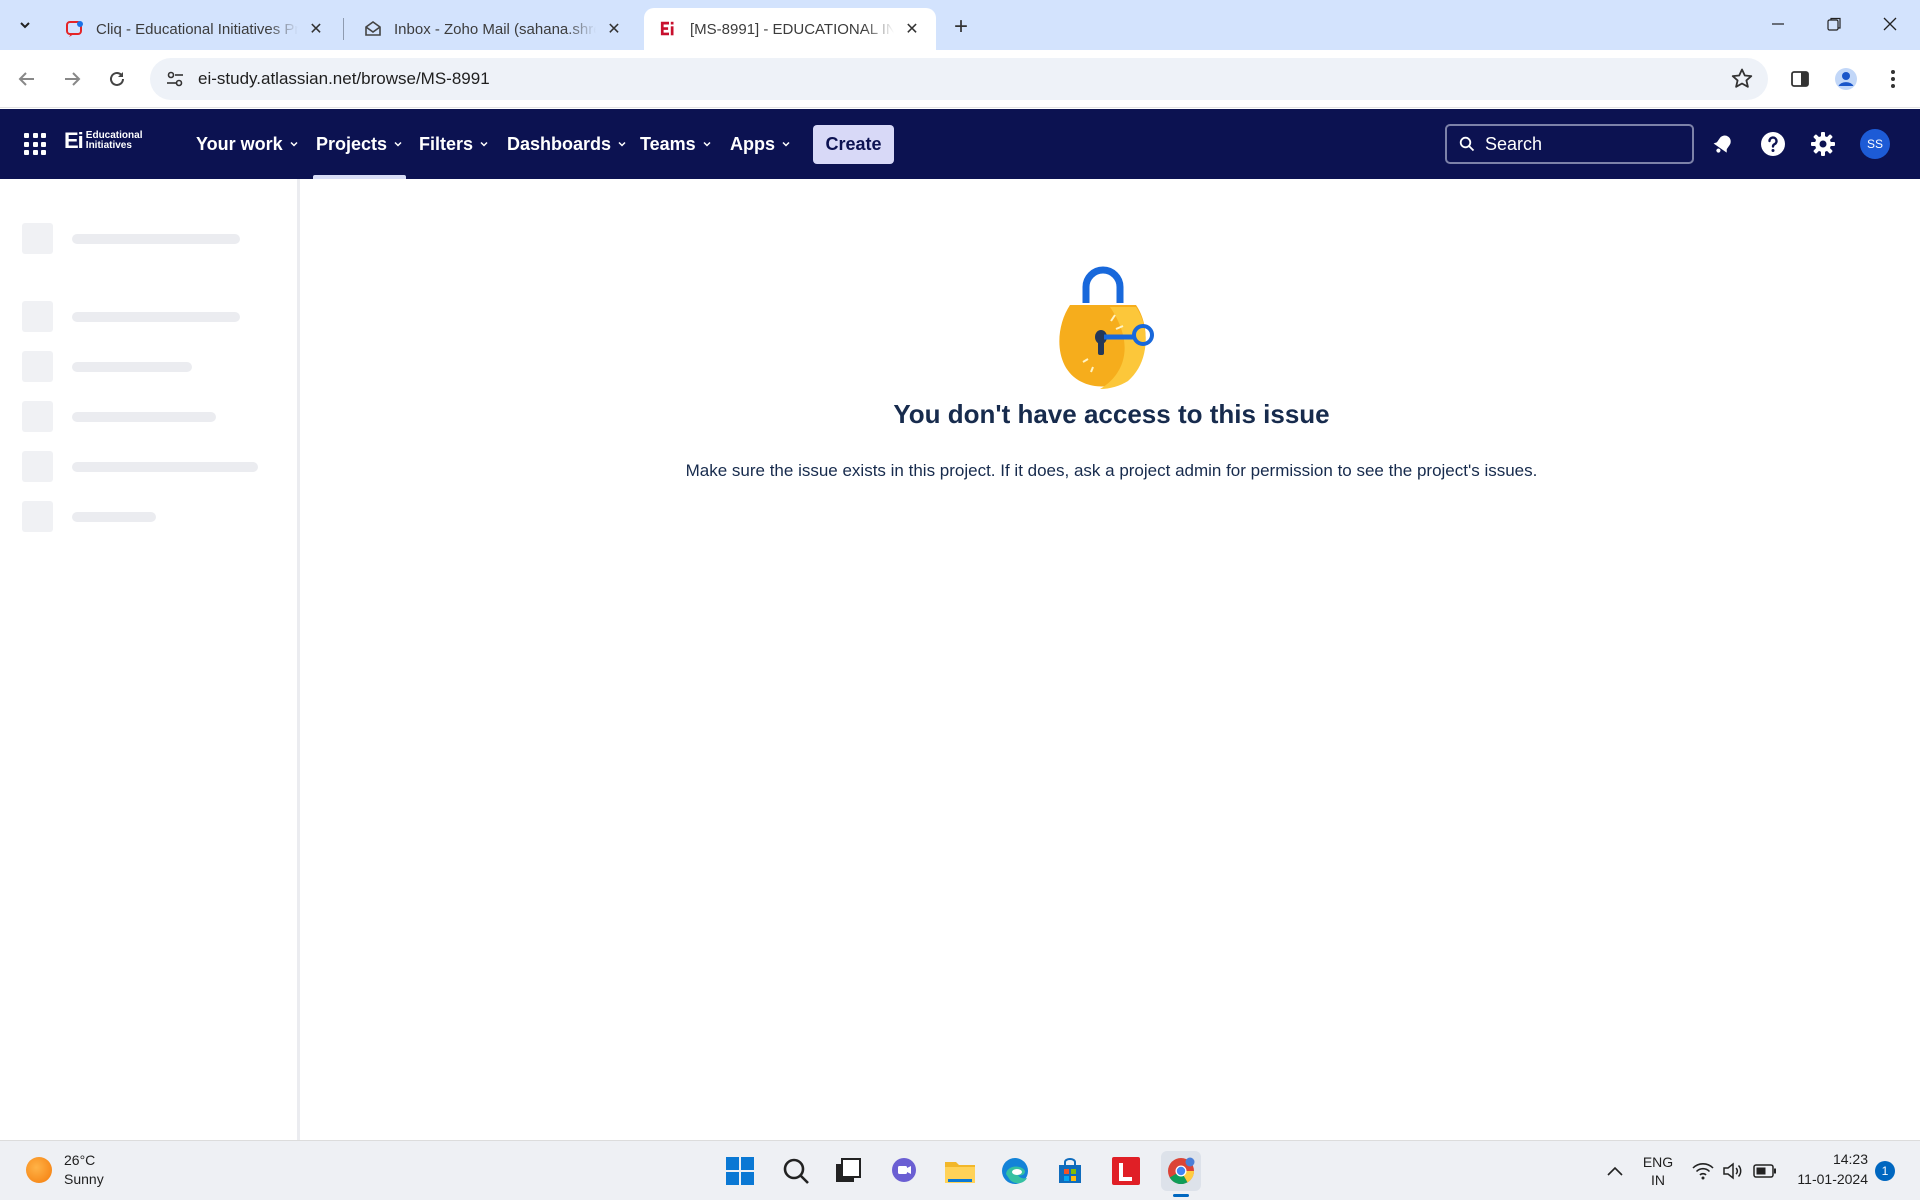 Image resolution: width=1920 pixels, height=1201 pixels. Describe the element at coordinates (1181, 1171) in the screenshot. I see `chrome-icon` at that location.